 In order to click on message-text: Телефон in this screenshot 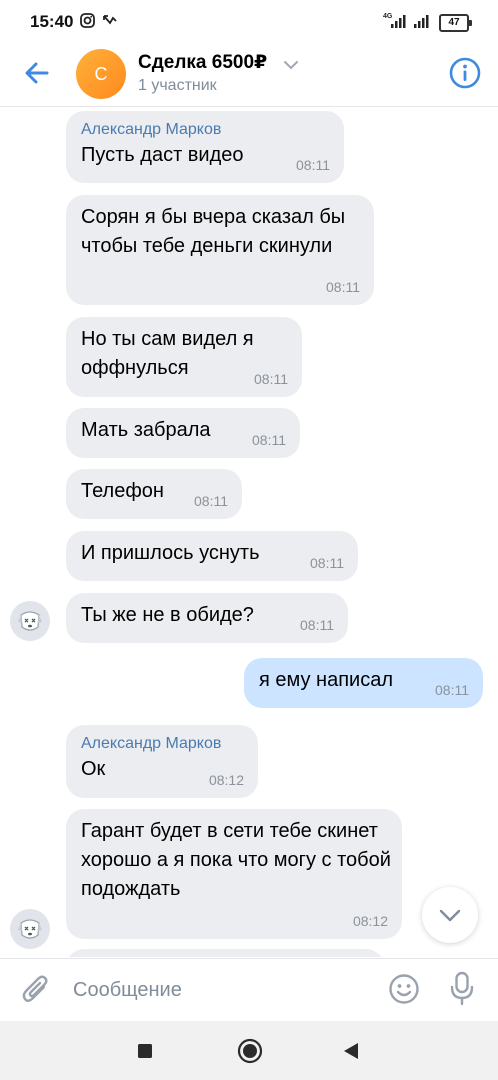, I will do `click(122, 491)`.